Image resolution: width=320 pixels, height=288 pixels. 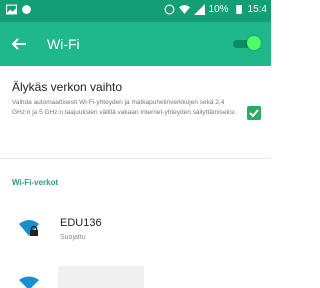 I want to click on blurred-network-name, so click(x=101, y=277).